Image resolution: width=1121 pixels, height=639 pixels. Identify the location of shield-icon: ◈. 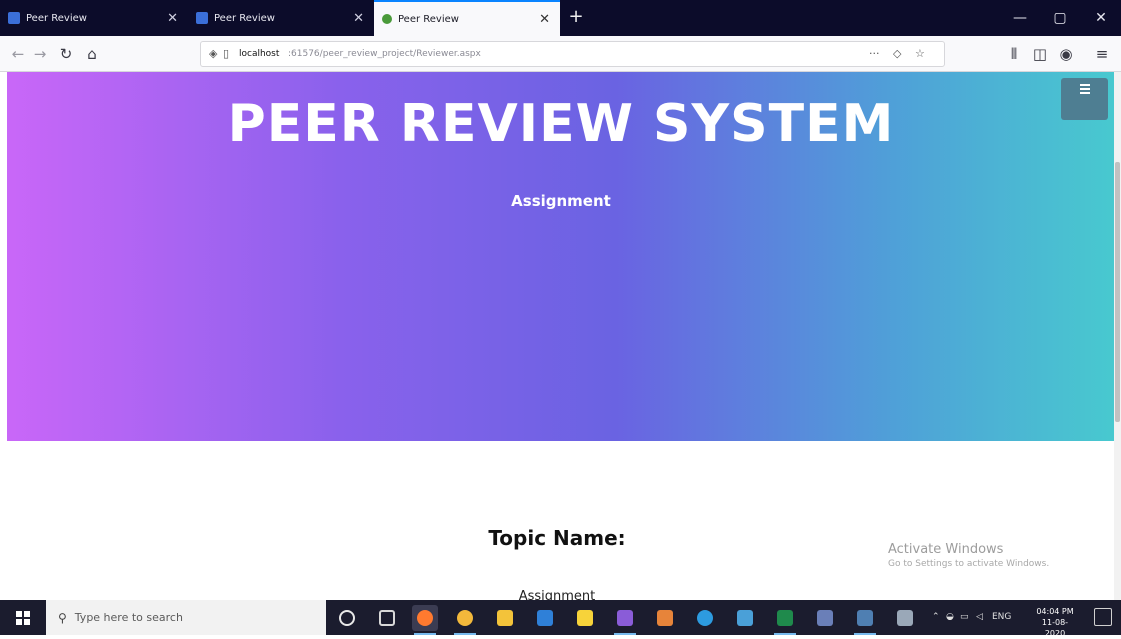
(213, 54).